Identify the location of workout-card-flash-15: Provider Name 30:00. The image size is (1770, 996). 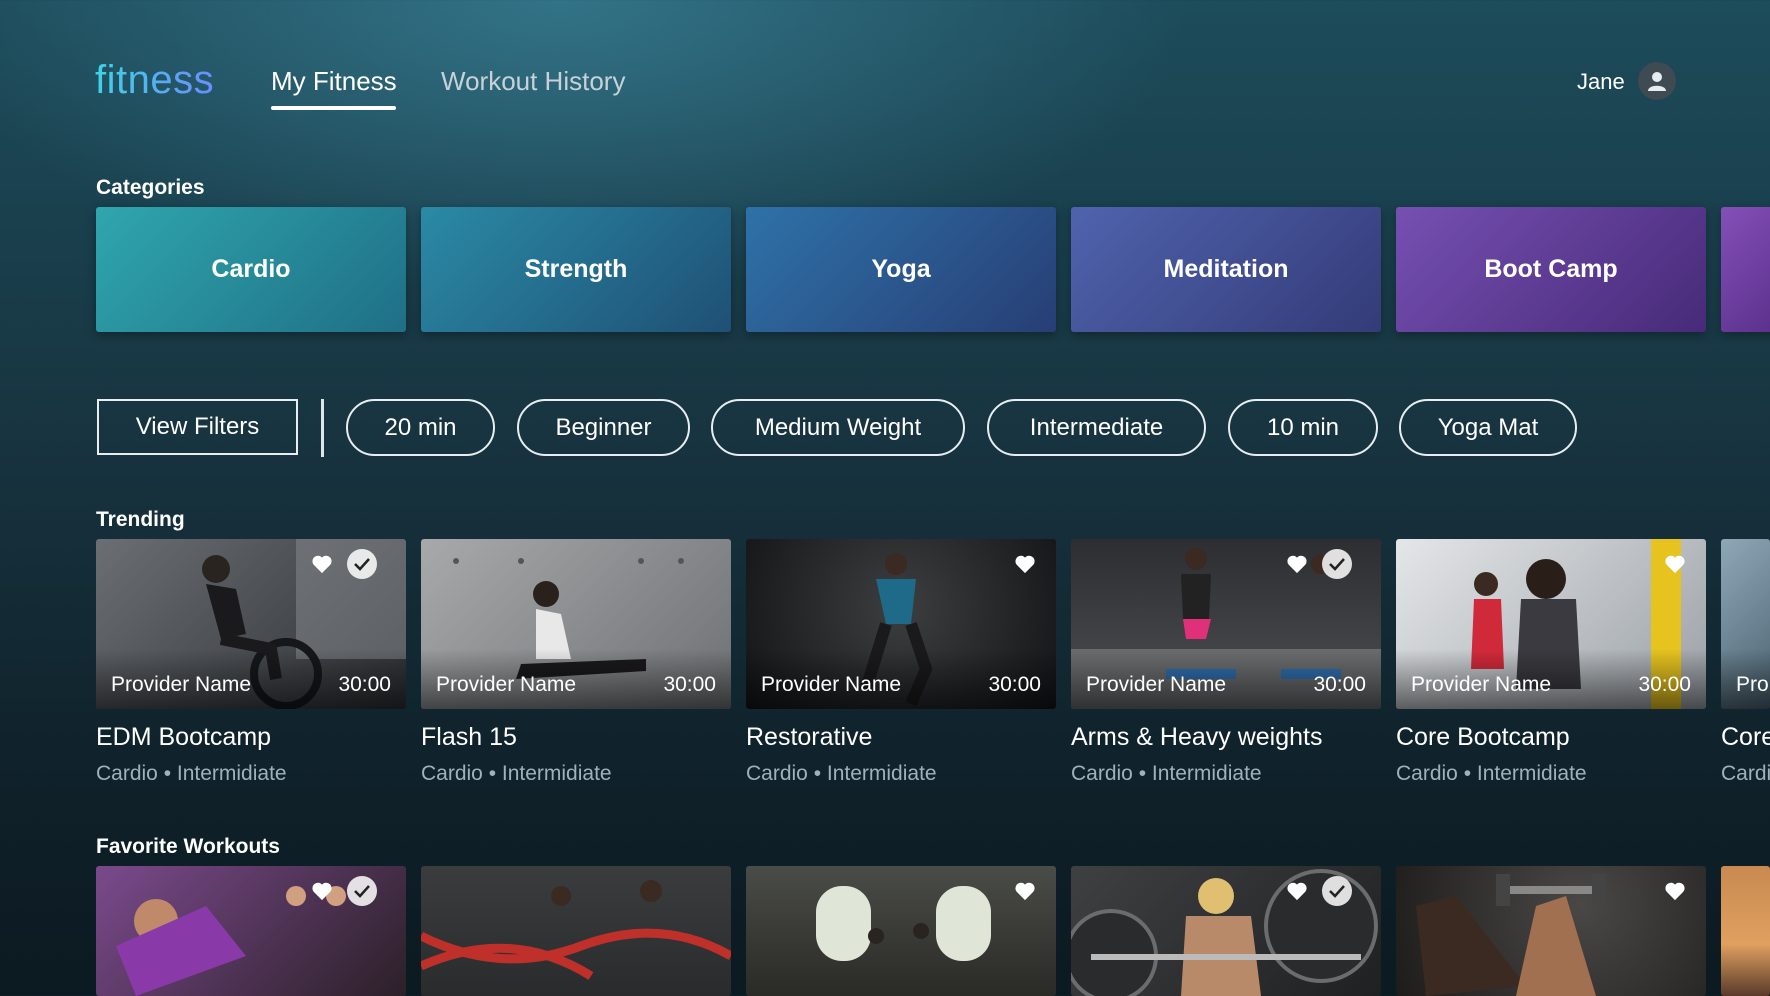
(576, 624).